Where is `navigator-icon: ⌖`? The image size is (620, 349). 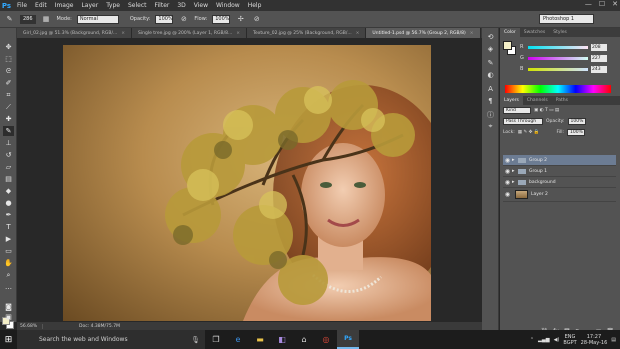 navigator-icon: ⌖ is located at coordinates (490, 126).